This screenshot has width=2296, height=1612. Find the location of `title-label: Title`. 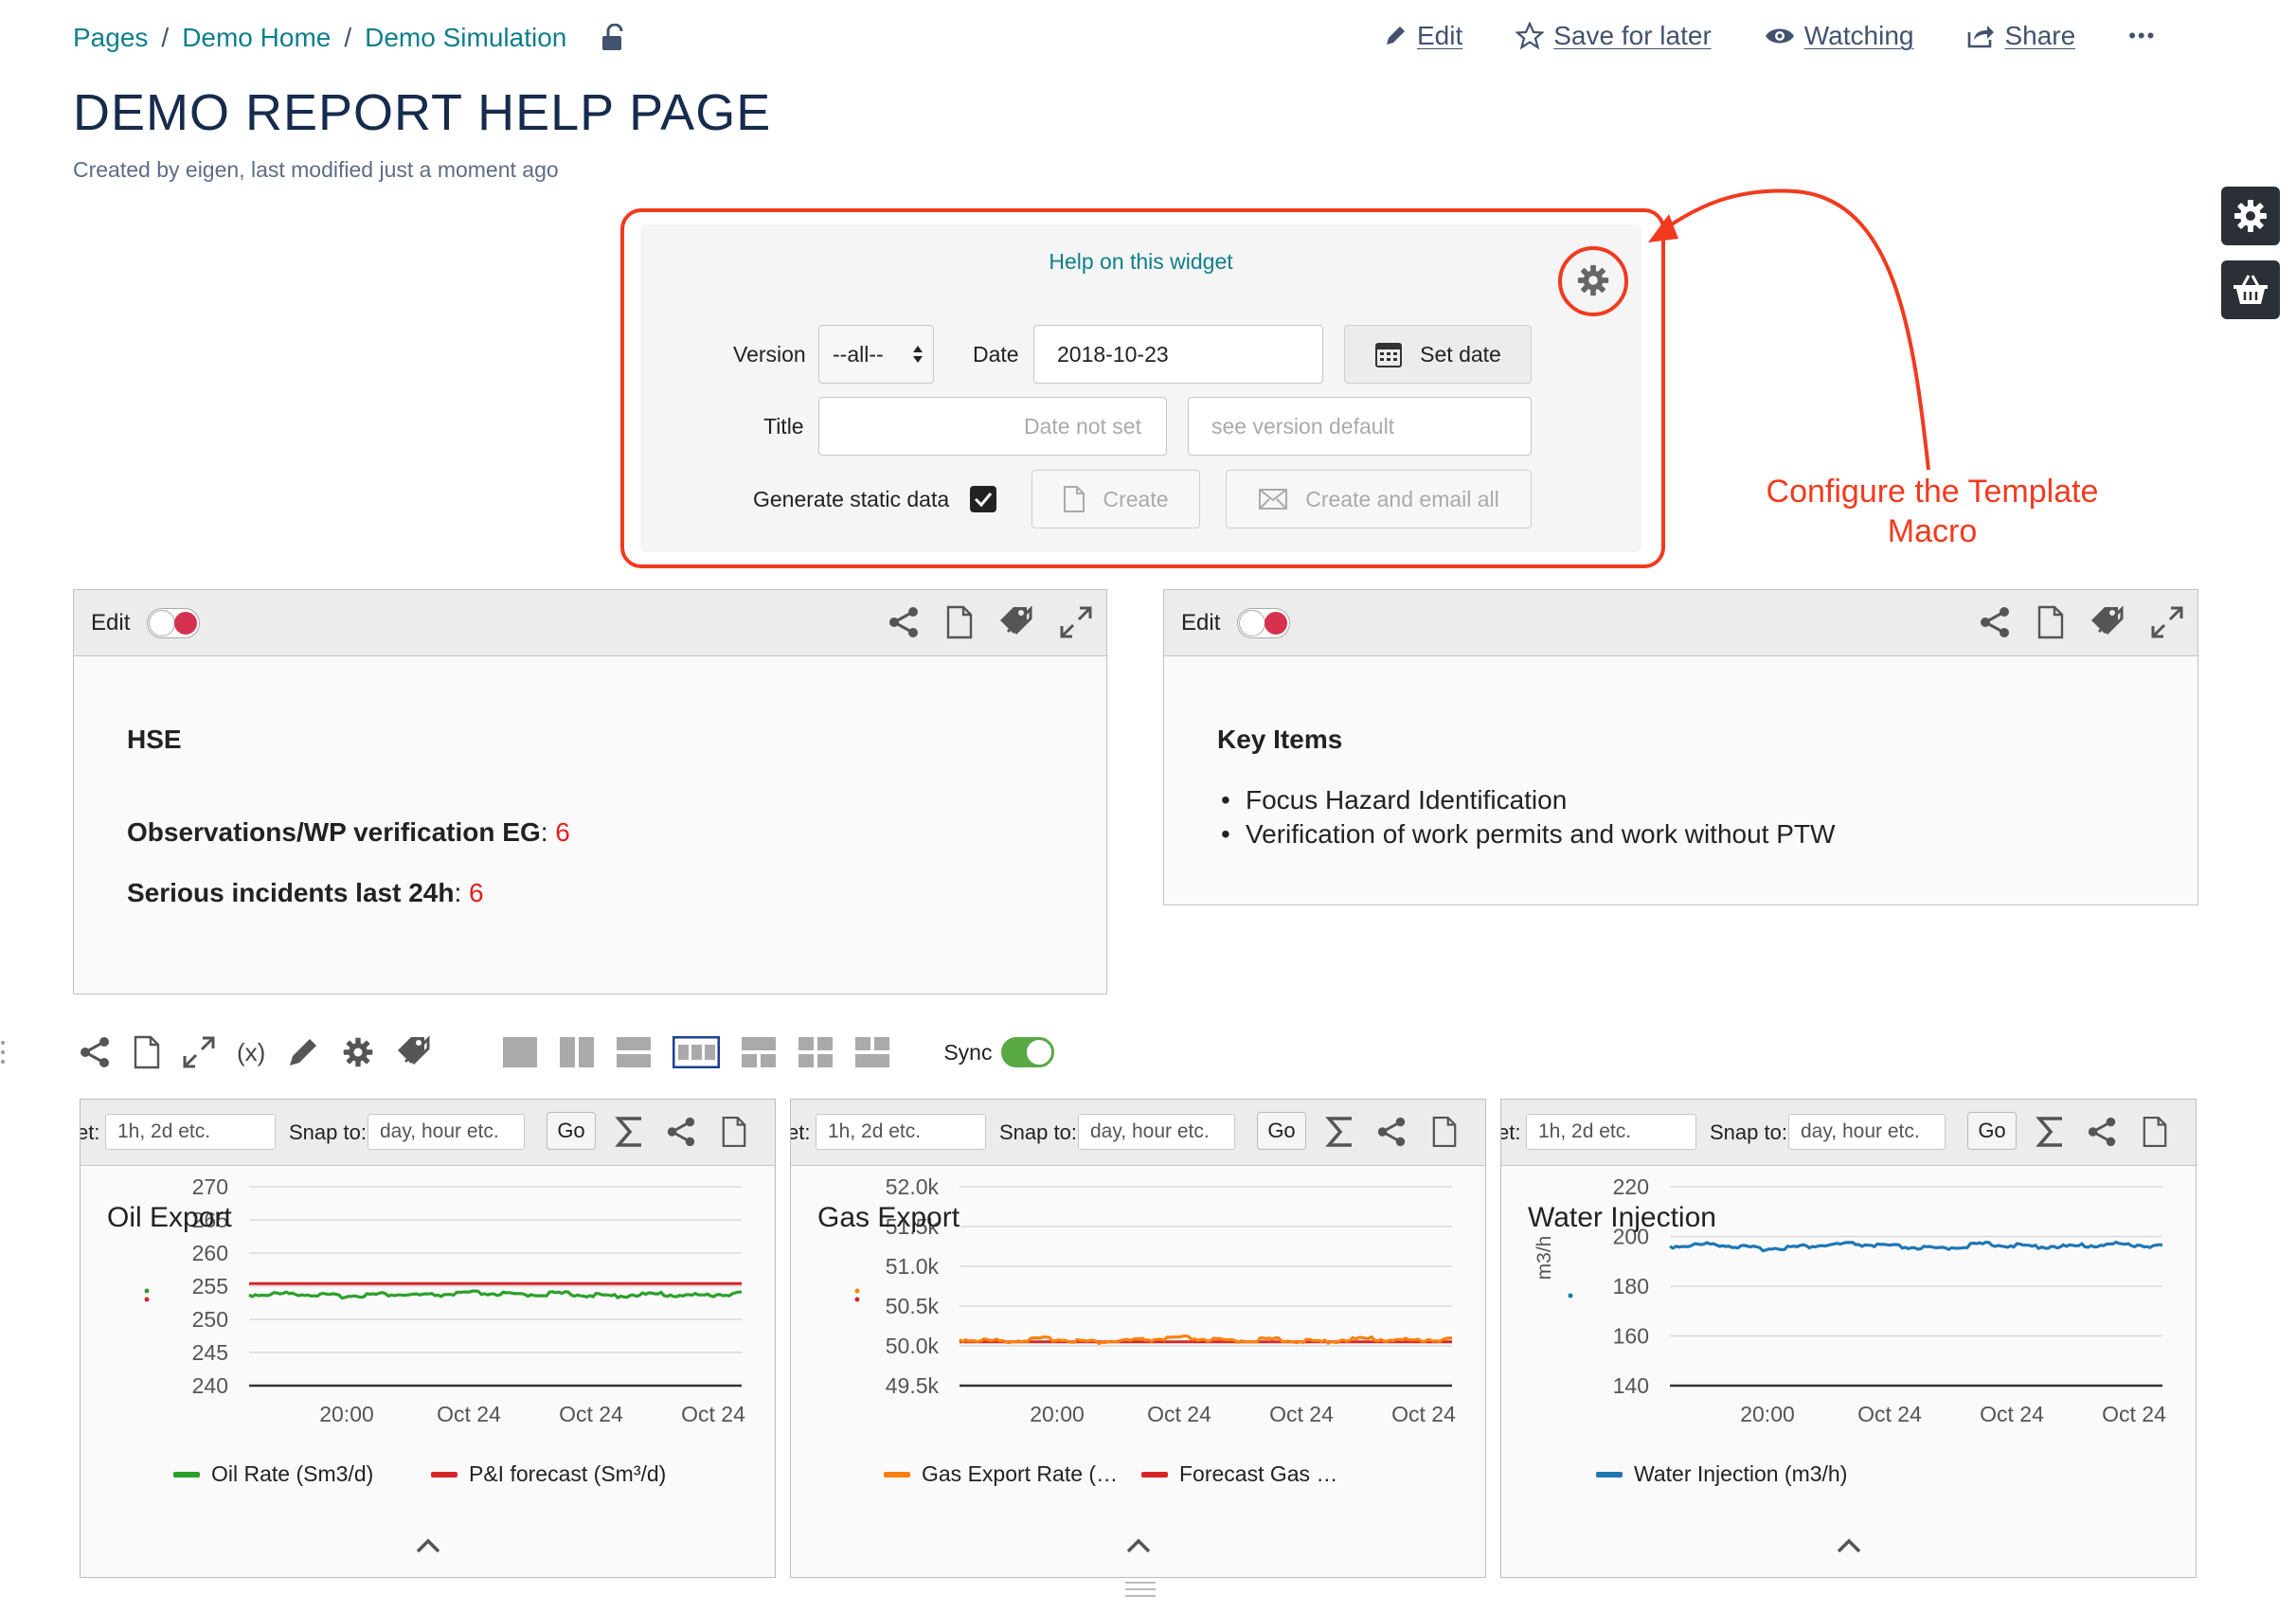

title-label: Title is located at coordinates (783, 426).